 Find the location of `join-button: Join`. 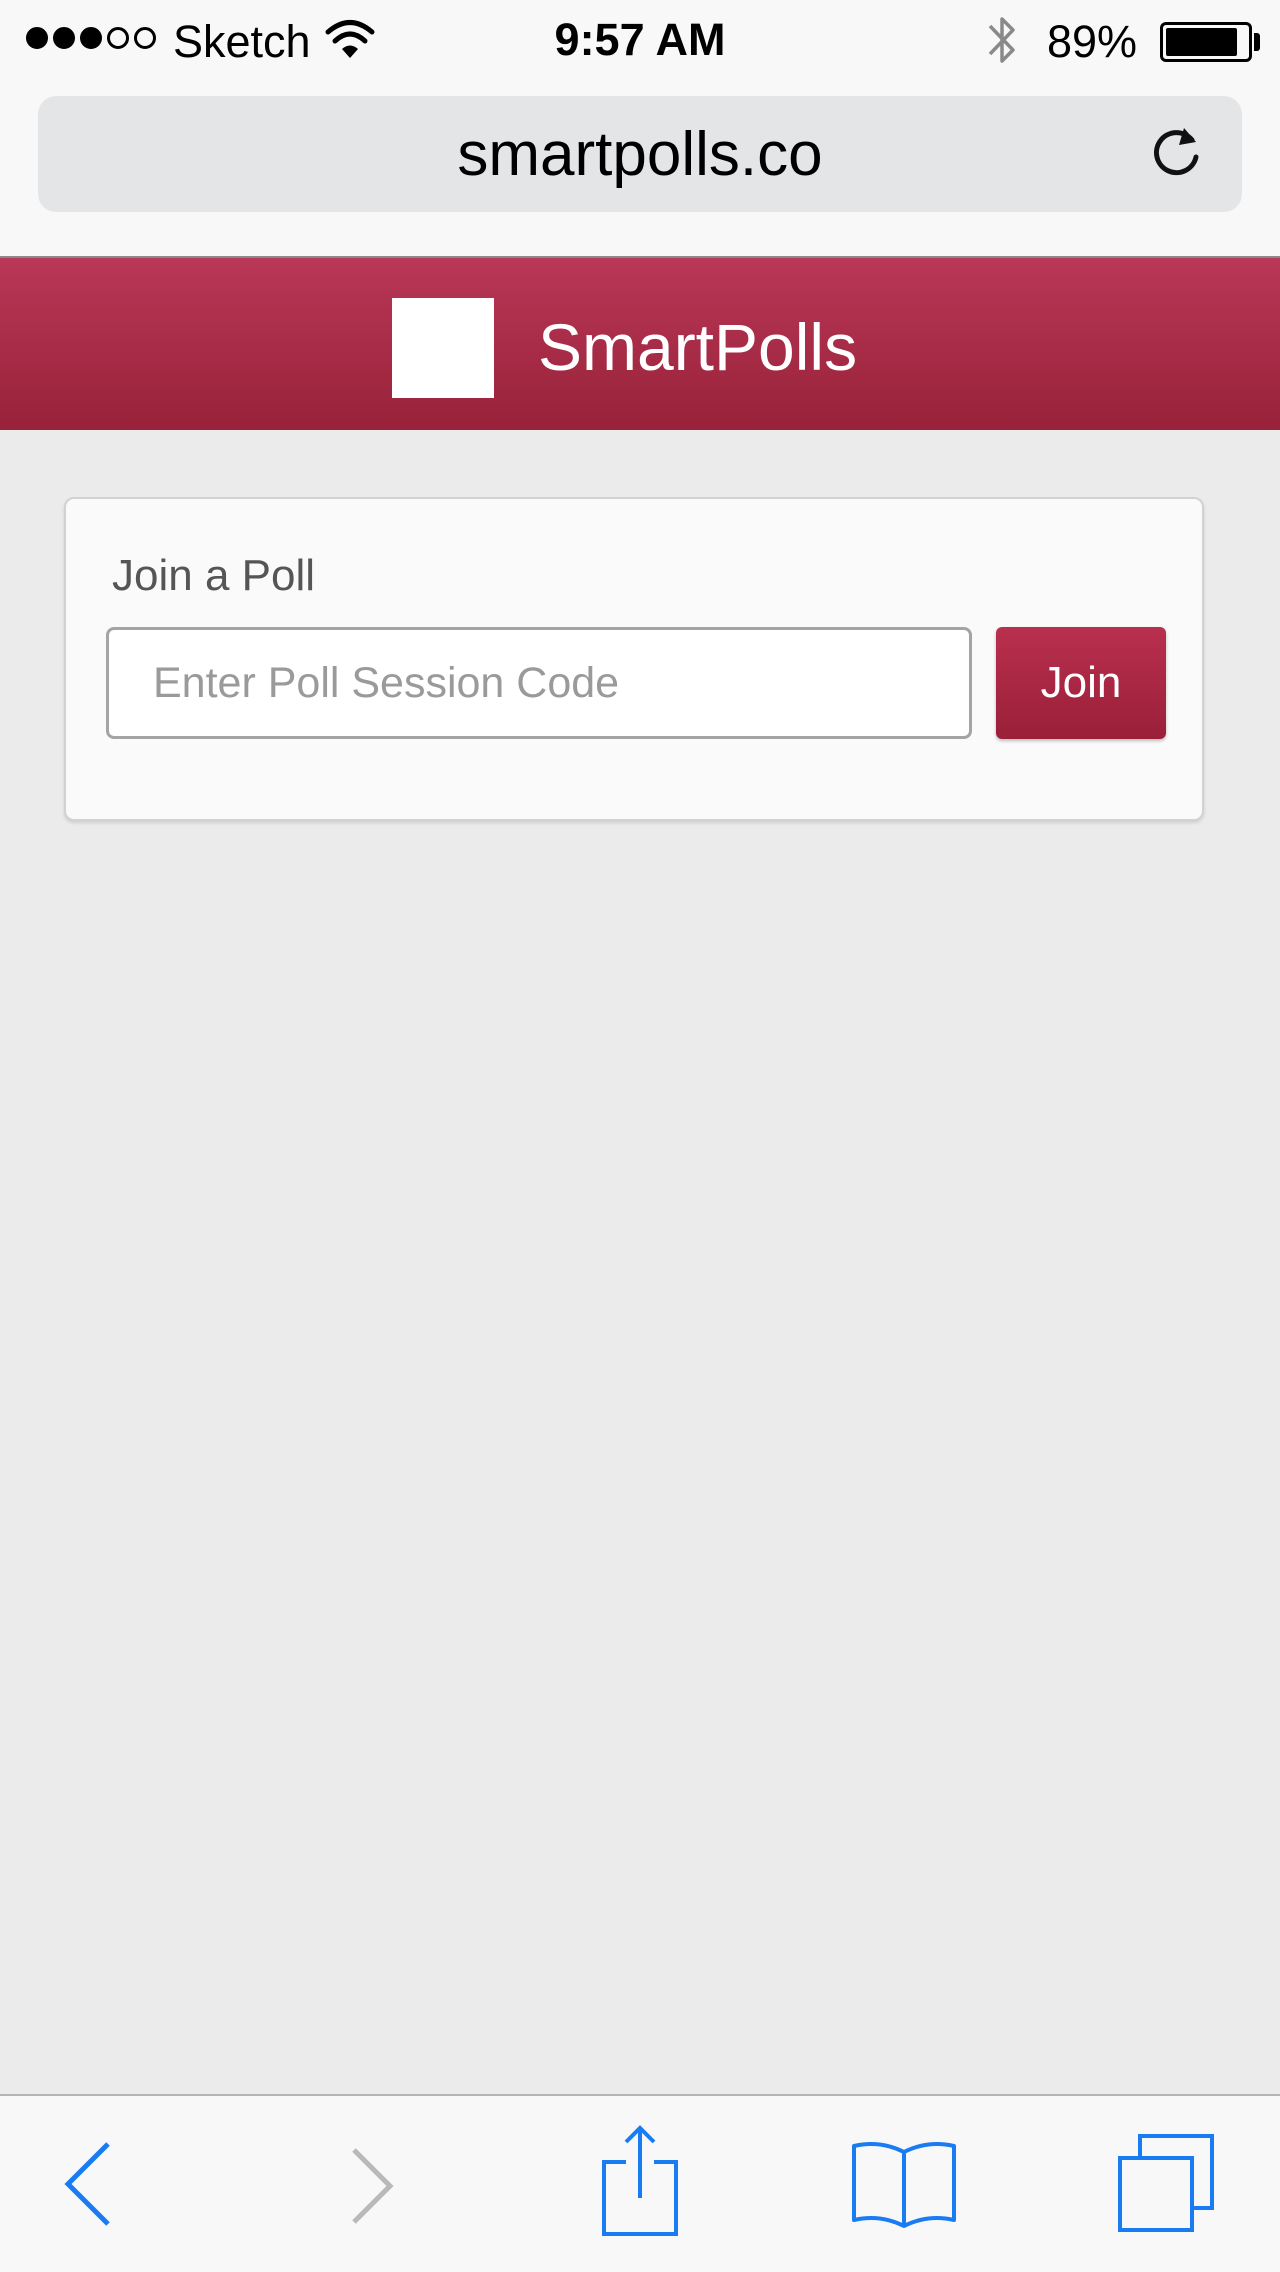

join-button: Join is located at coordinates (1081, 683).